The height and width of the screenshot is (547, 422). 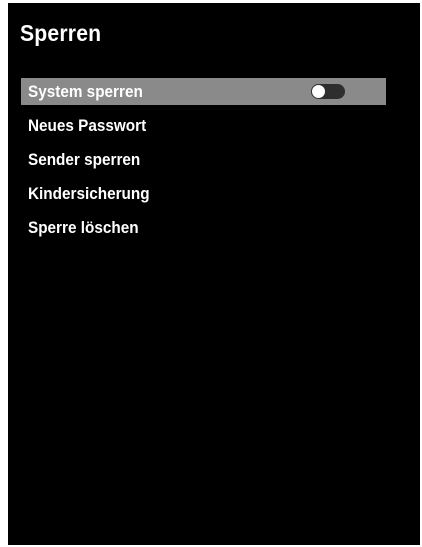 I want to click on toggle-knob, so click(x=318, y=91).